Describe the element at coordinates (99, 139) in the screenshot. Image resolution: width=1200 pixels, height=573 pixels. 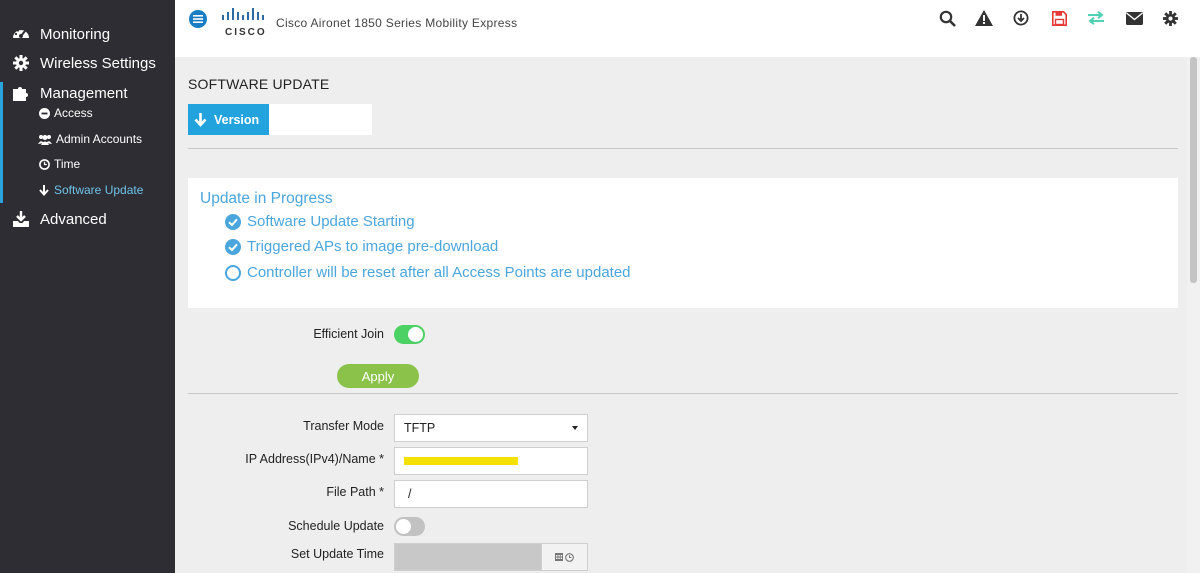
I see `sidebar-item-label: Admin Accounts` at that location.